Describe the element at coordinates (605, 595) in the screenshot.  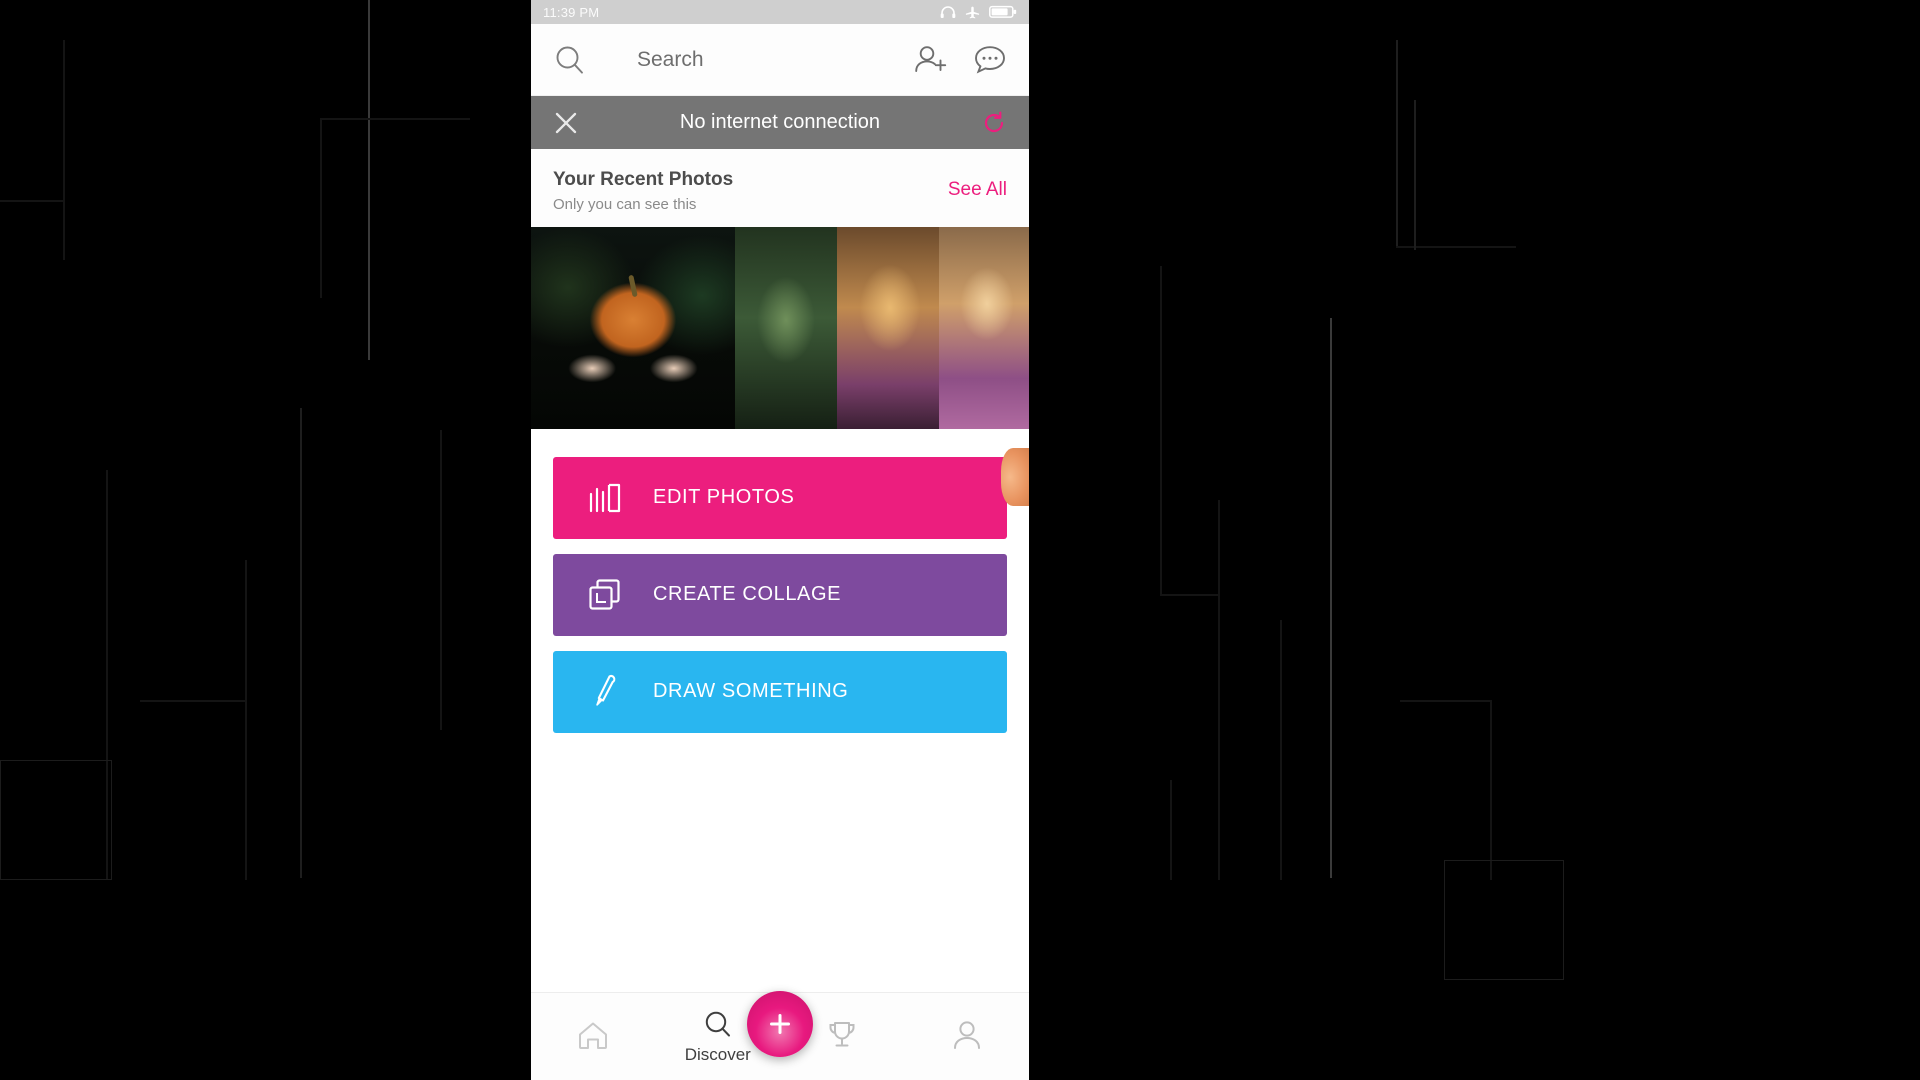
I see `collage-icon` at that location.